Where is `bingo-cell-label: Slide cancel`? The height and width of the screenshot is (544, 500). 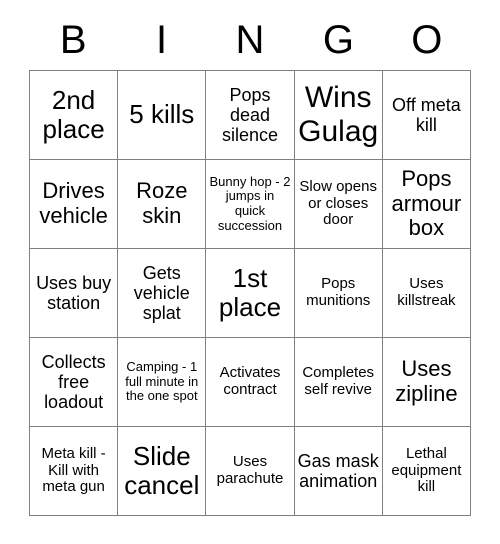 bingo-cell-label: Slide cancel is located at coordinates (162, 470).